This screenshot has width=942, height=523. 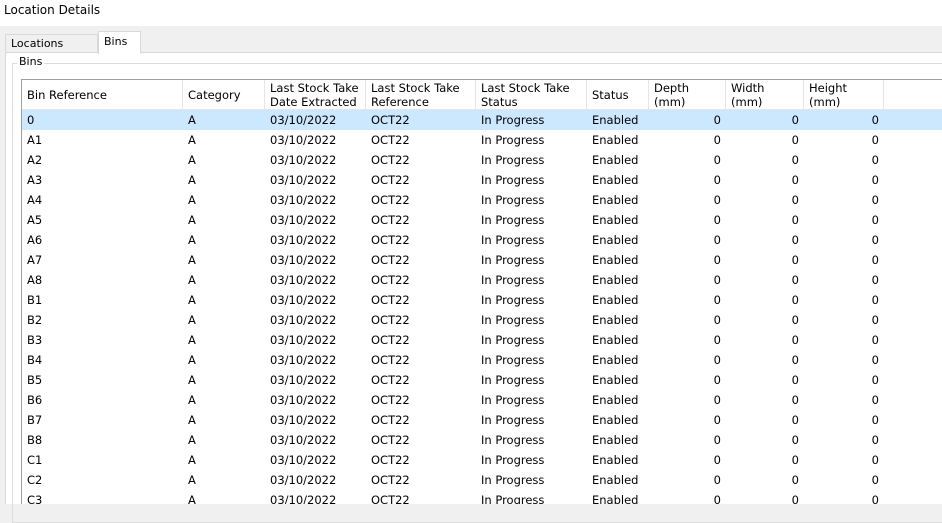 I want to click on cell-bin-reference: C3, so click(x=35, y=498).